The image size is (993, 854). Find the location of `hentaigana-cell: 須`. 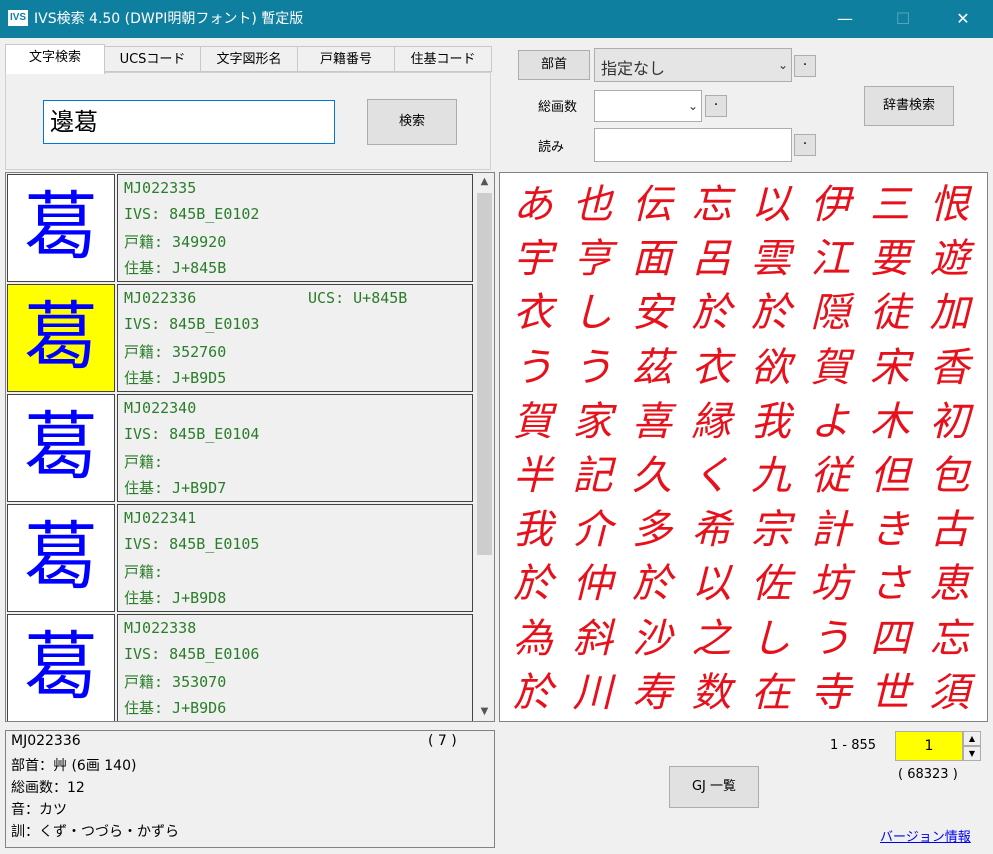

hentaigana-cell: 須 is located at coordinates (950, 693).